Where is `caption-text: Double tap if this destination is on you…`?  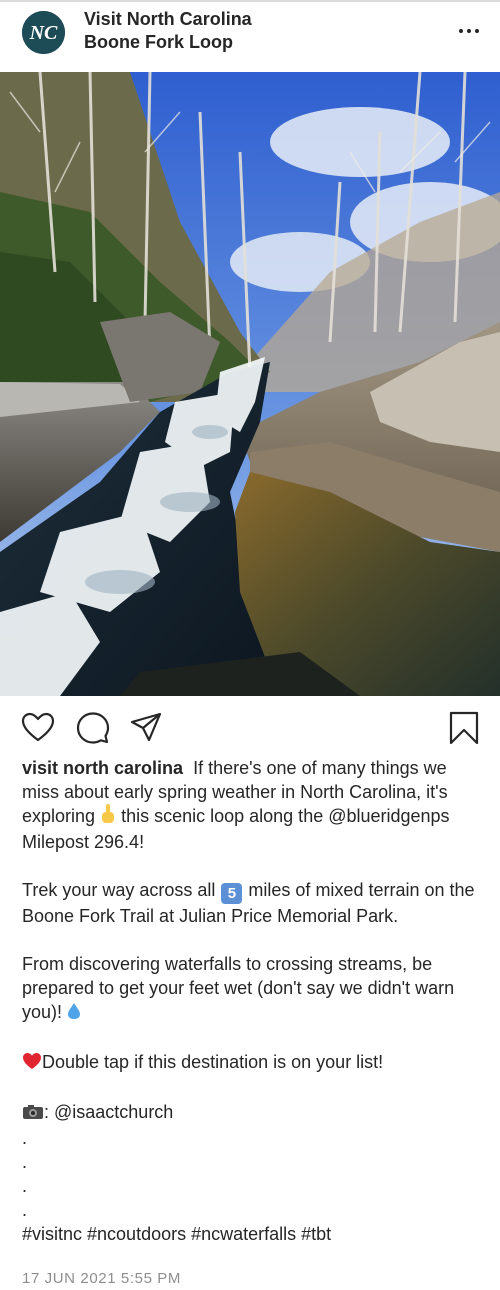
caption-text: Double tap if this destination is on you… is located at coordinates (213, 1062).